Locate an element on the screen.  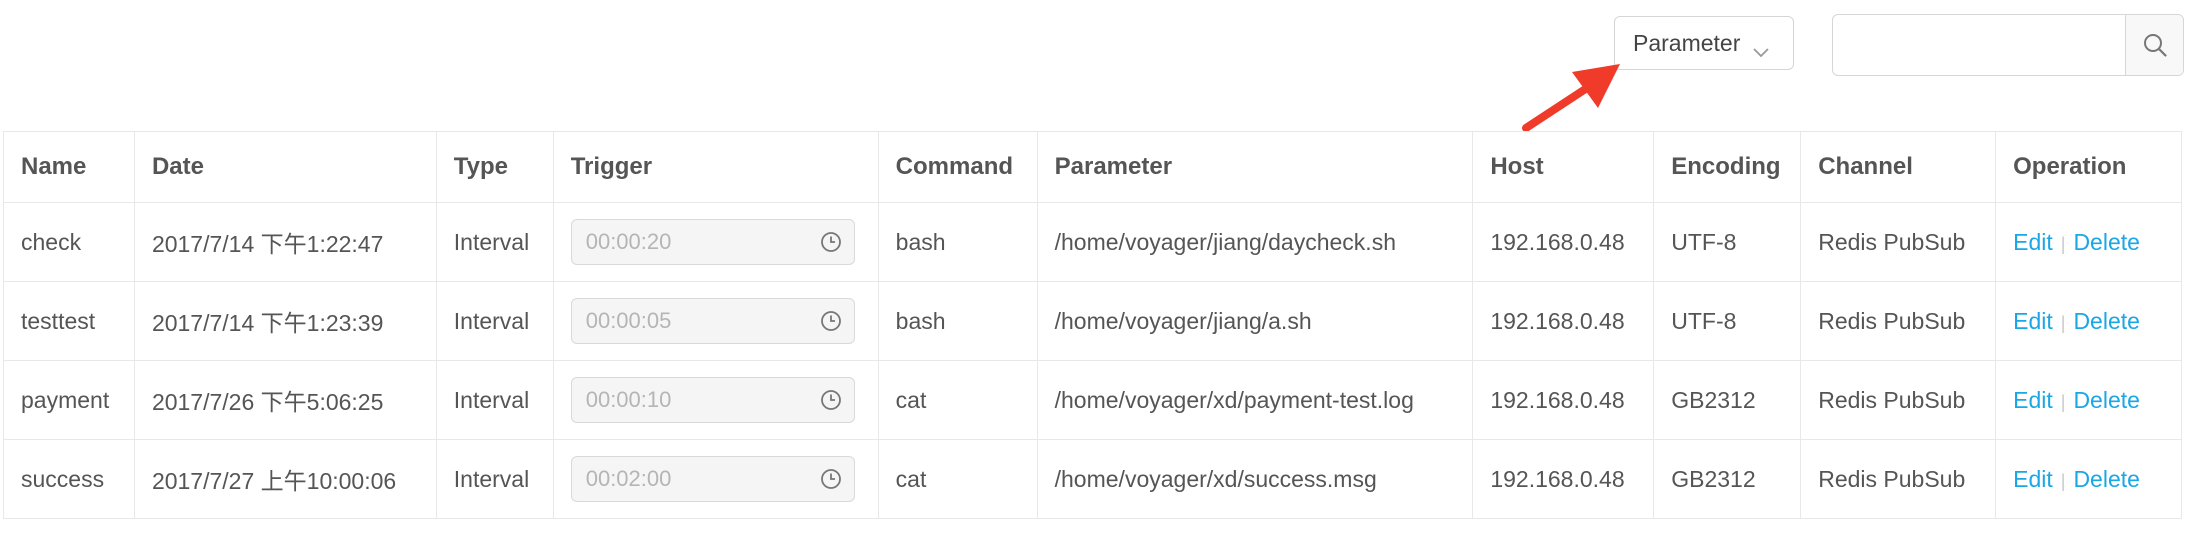
chevron-down-icon is located at coordinates (1761, 47).